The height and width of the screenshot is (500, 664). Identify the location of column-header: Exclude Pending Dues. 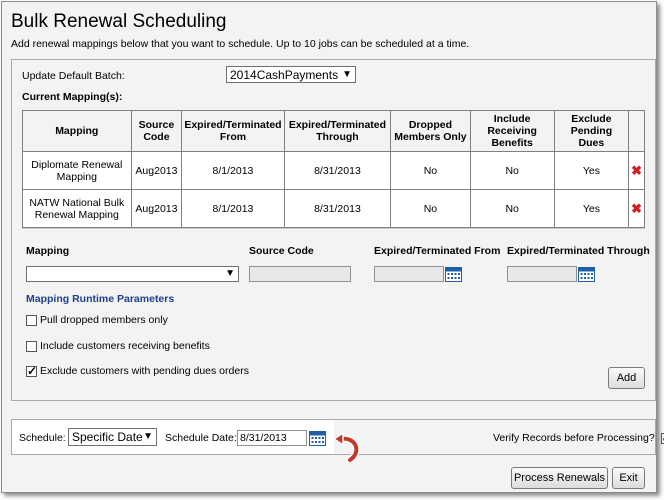
(591, 131).